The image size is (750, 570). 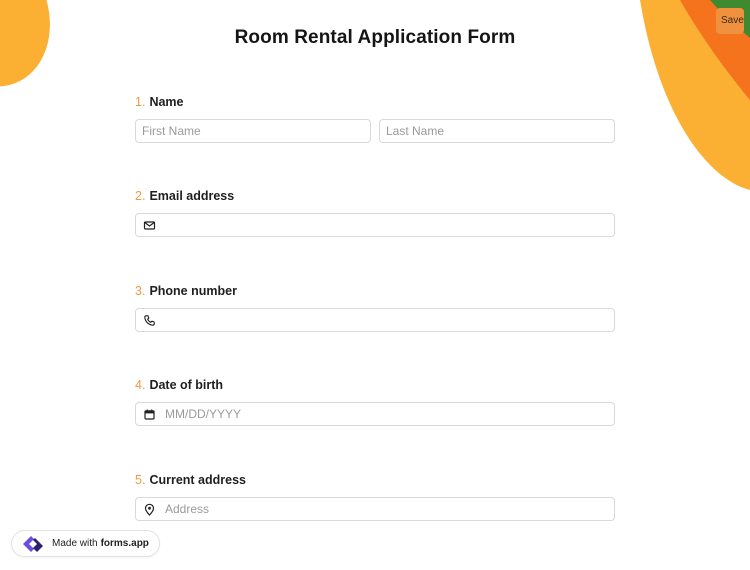 What do you see at coordinates (149, 225) in the screenshot?
I see `envelope-icon` at bounding box center [149, 225].